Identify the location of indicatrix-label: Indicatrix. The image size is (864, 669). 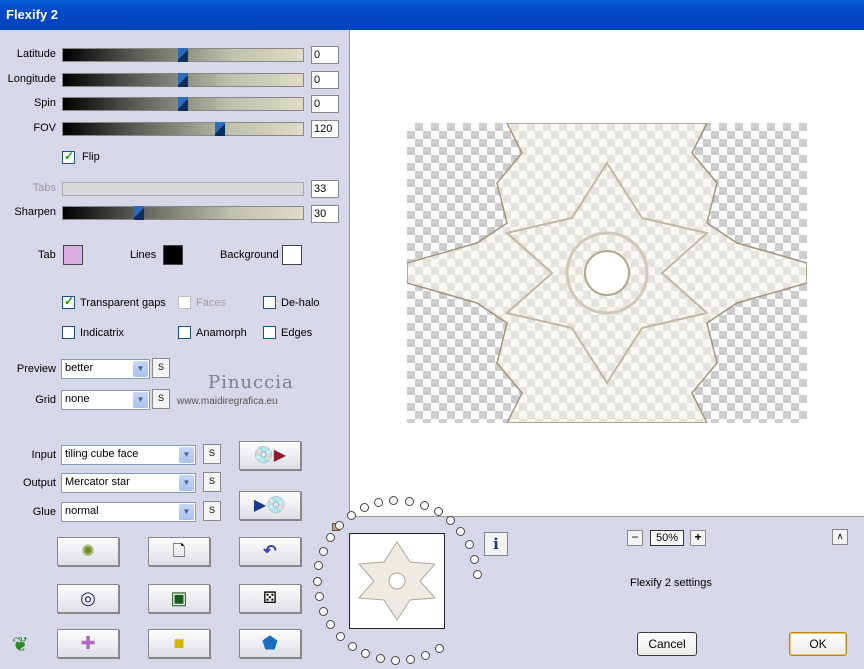
(102, 333).